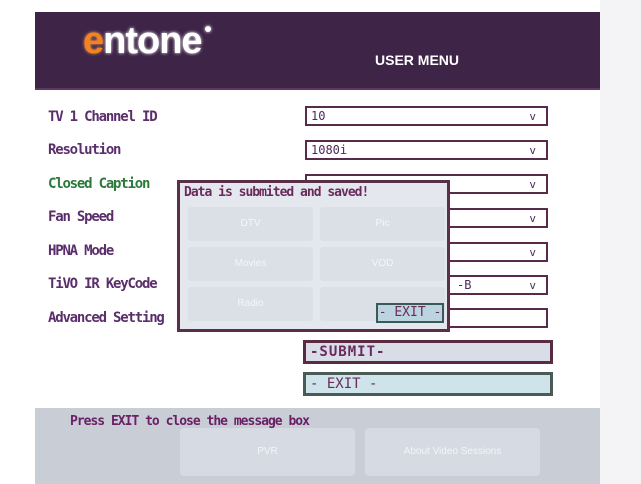 The width and height of the screenshot is (641, 484). I want to click on about-video-sessions-tile: About Video Sessions, so click(452, 452).